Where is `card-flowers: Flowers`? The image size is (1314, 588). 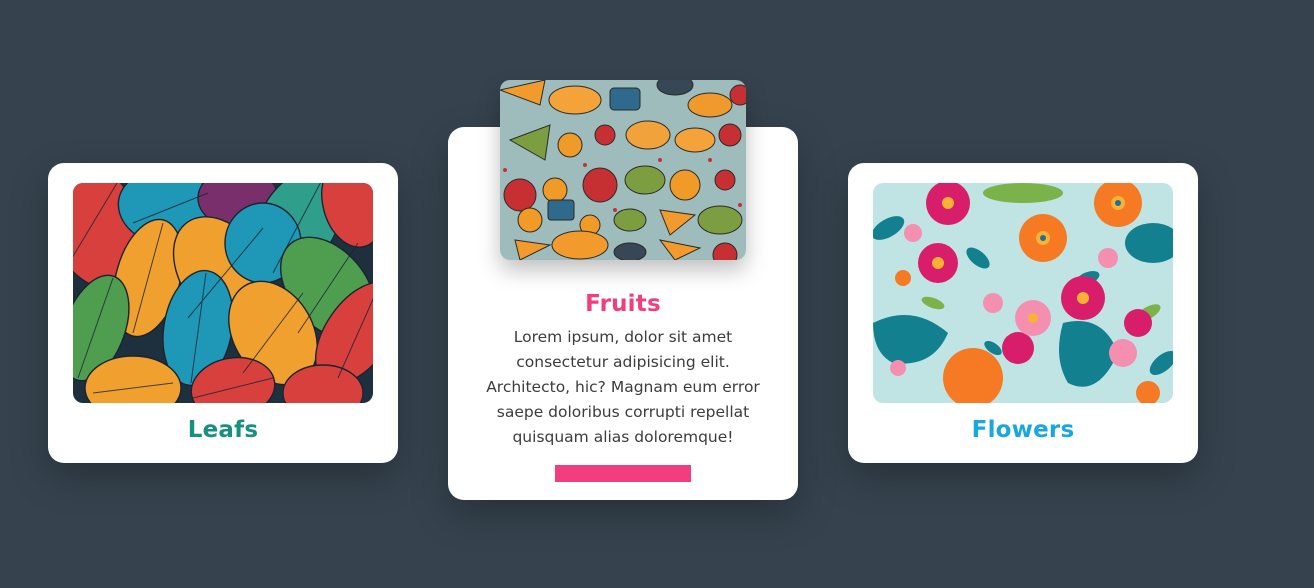 card-flowers: Flowers is located at coordinates (1023, 313).